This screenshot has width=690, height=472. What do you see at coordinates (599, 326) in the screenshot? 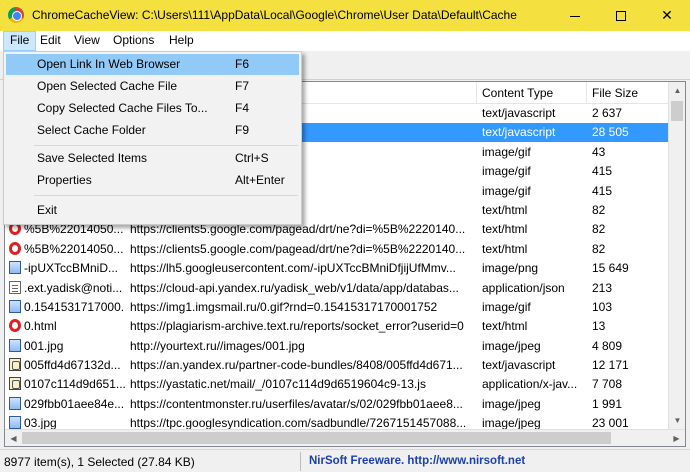
I see `cell-file-size: 13` at bounding box center [599, 326].